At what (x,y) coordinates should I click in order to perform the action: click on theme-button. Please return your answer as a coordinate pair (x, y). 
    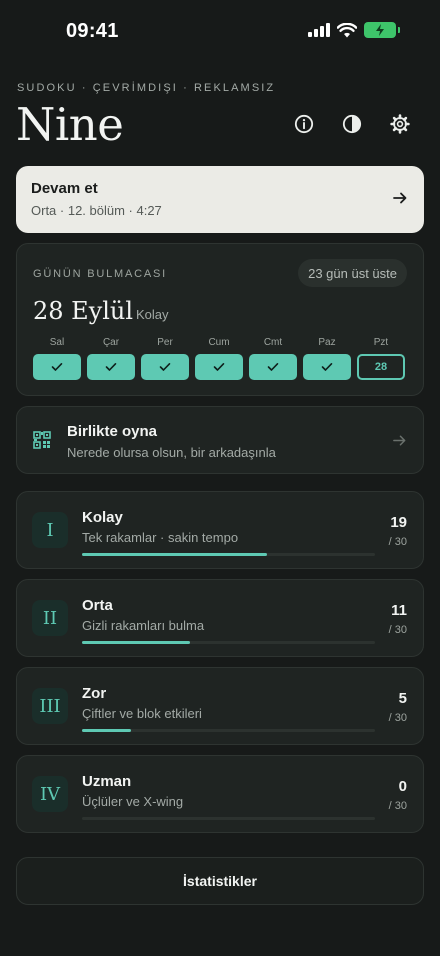
    Looking at the image, I should click on (352, 124).